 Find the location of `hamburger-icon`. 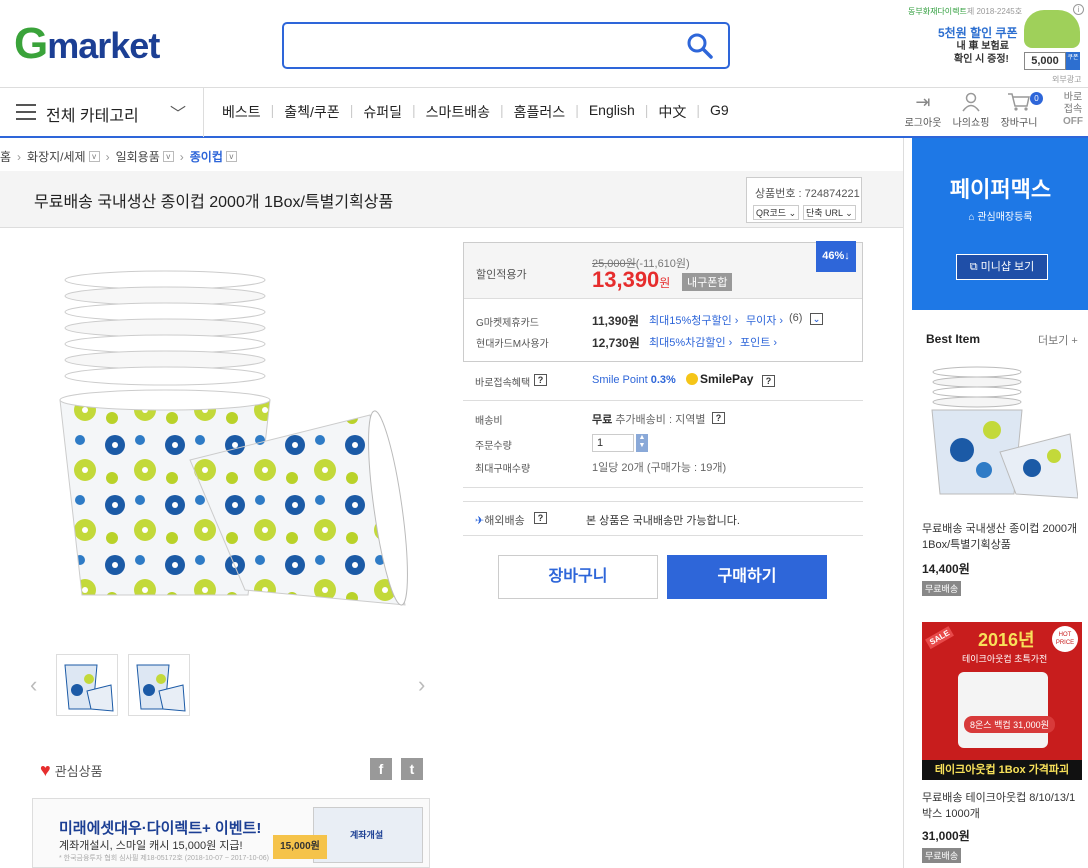

hamburger-icon is located at coordinates (26, 112).